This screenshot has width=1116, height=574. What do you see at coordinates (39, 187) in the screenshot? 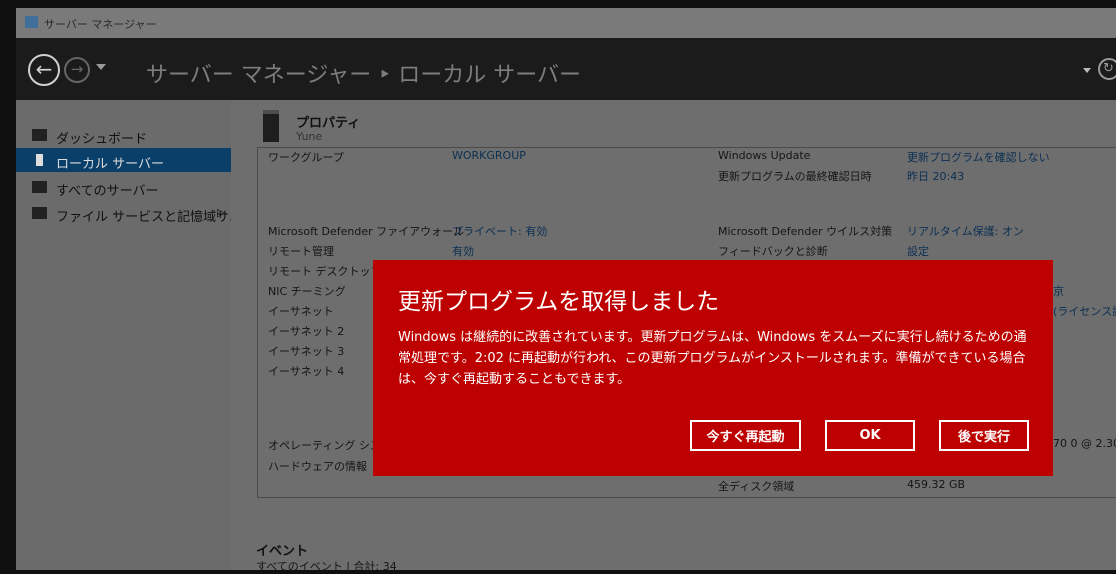
I see `servers-icon` at bounding box center [39, 187].